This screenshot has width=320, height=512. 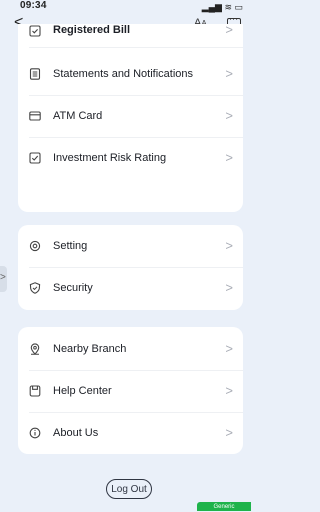 What do you see at coordinates (35, 349) in the screenshot?
I see `location-icon` at bounding box center [35, 349].